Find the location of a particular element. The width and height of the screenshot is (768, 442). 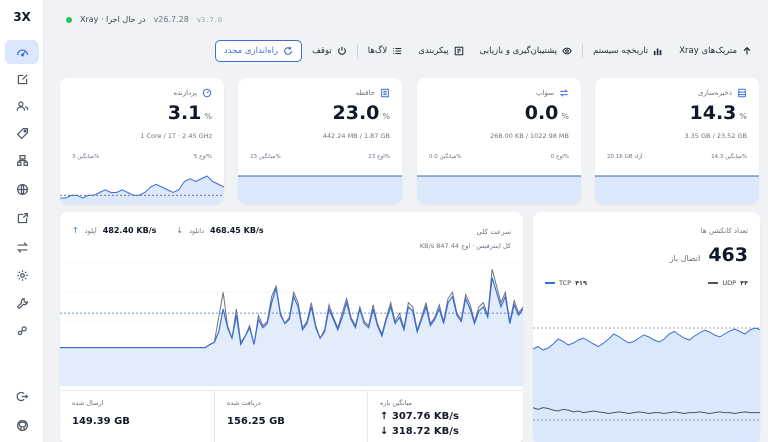

github-icon is located at coordinates (22, 425).